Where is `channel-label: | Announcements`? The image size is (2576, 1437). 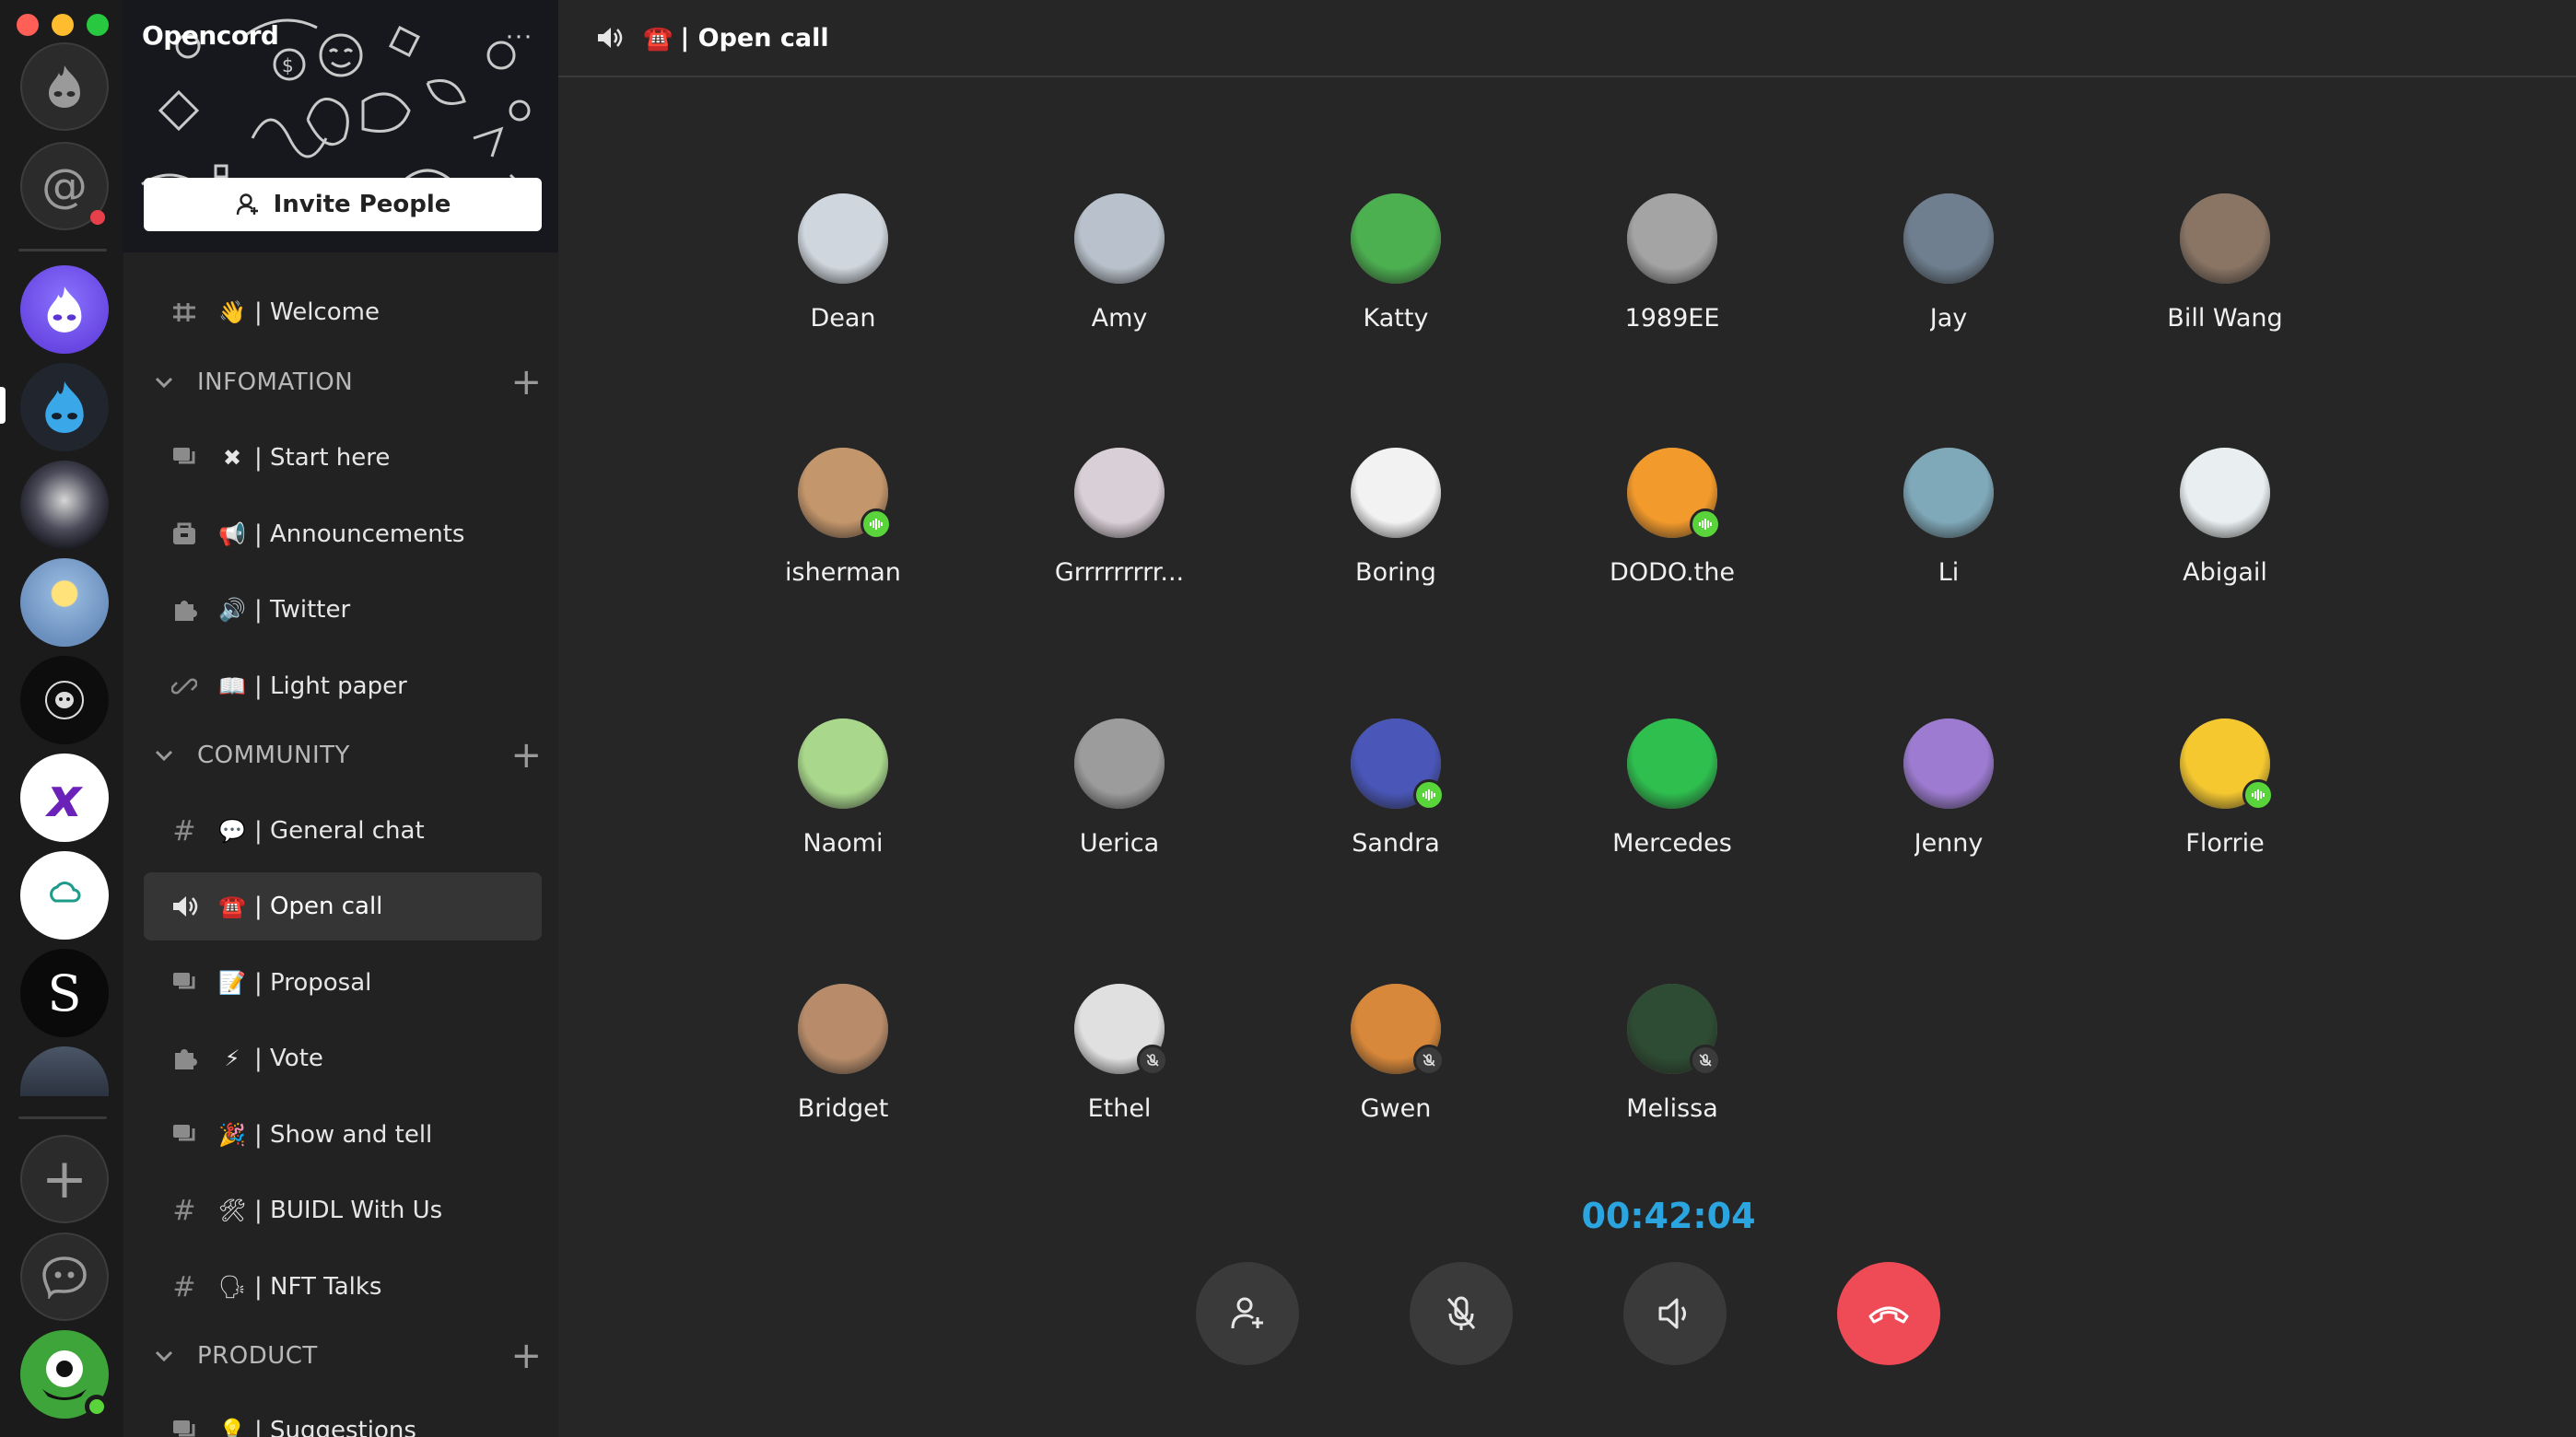
channel-label: | Announcements is located at coordinates (359, 534).